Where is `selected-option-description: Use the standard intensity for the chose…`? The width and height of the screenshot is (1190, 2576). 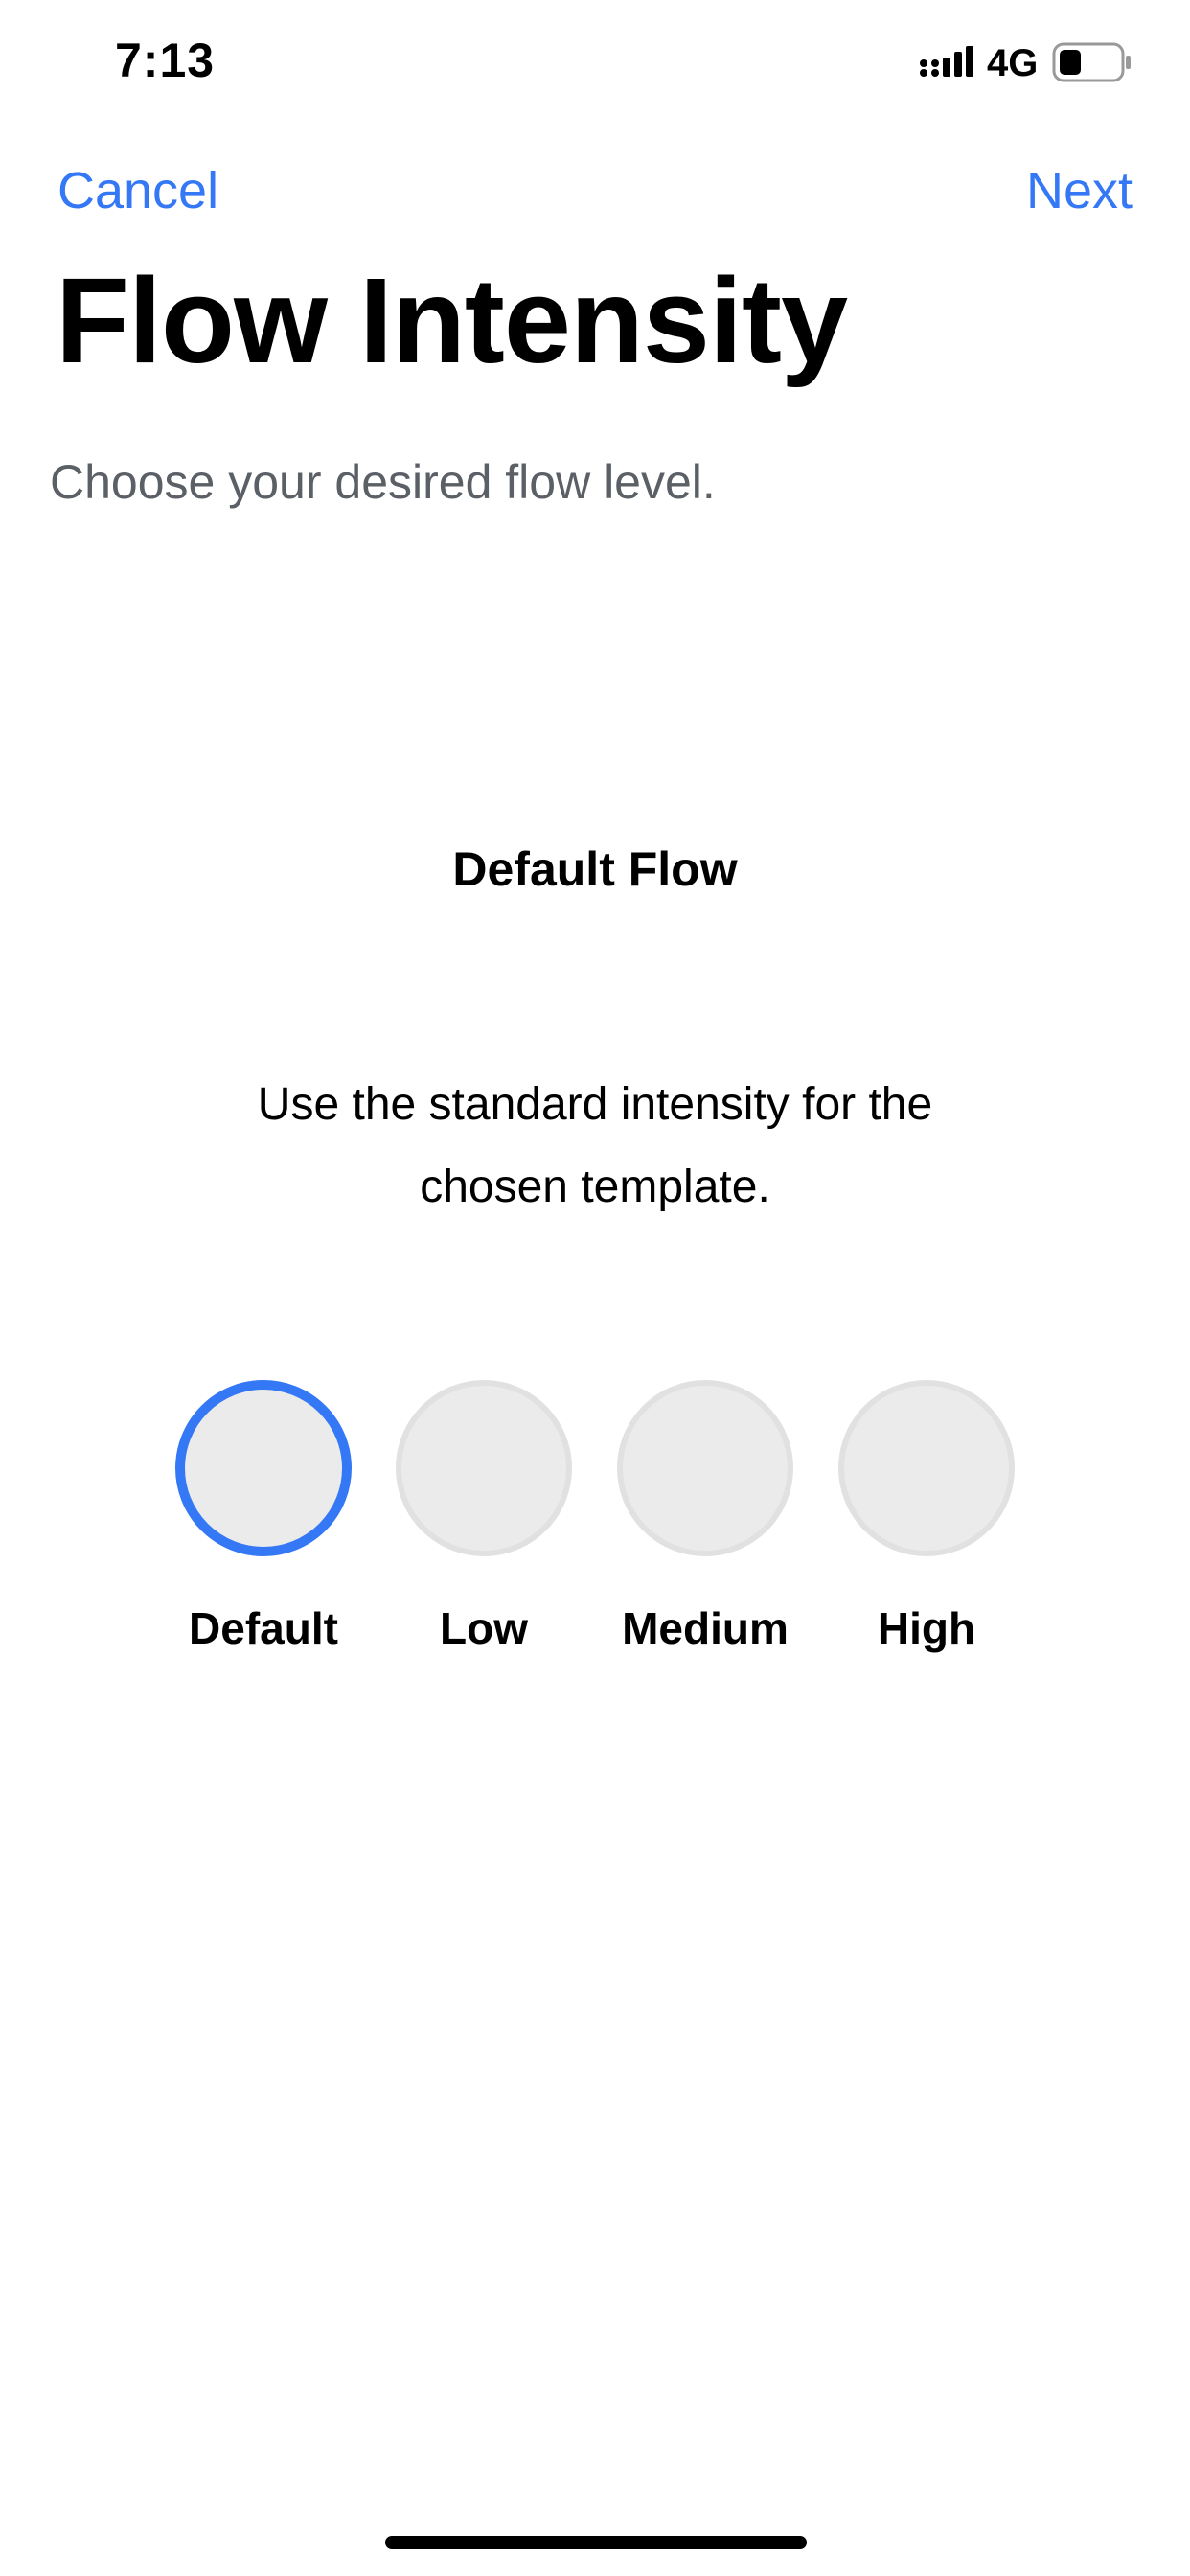
selected-option-description: Use the standard intensity for the chose… is located at coordinates (595, 1145).